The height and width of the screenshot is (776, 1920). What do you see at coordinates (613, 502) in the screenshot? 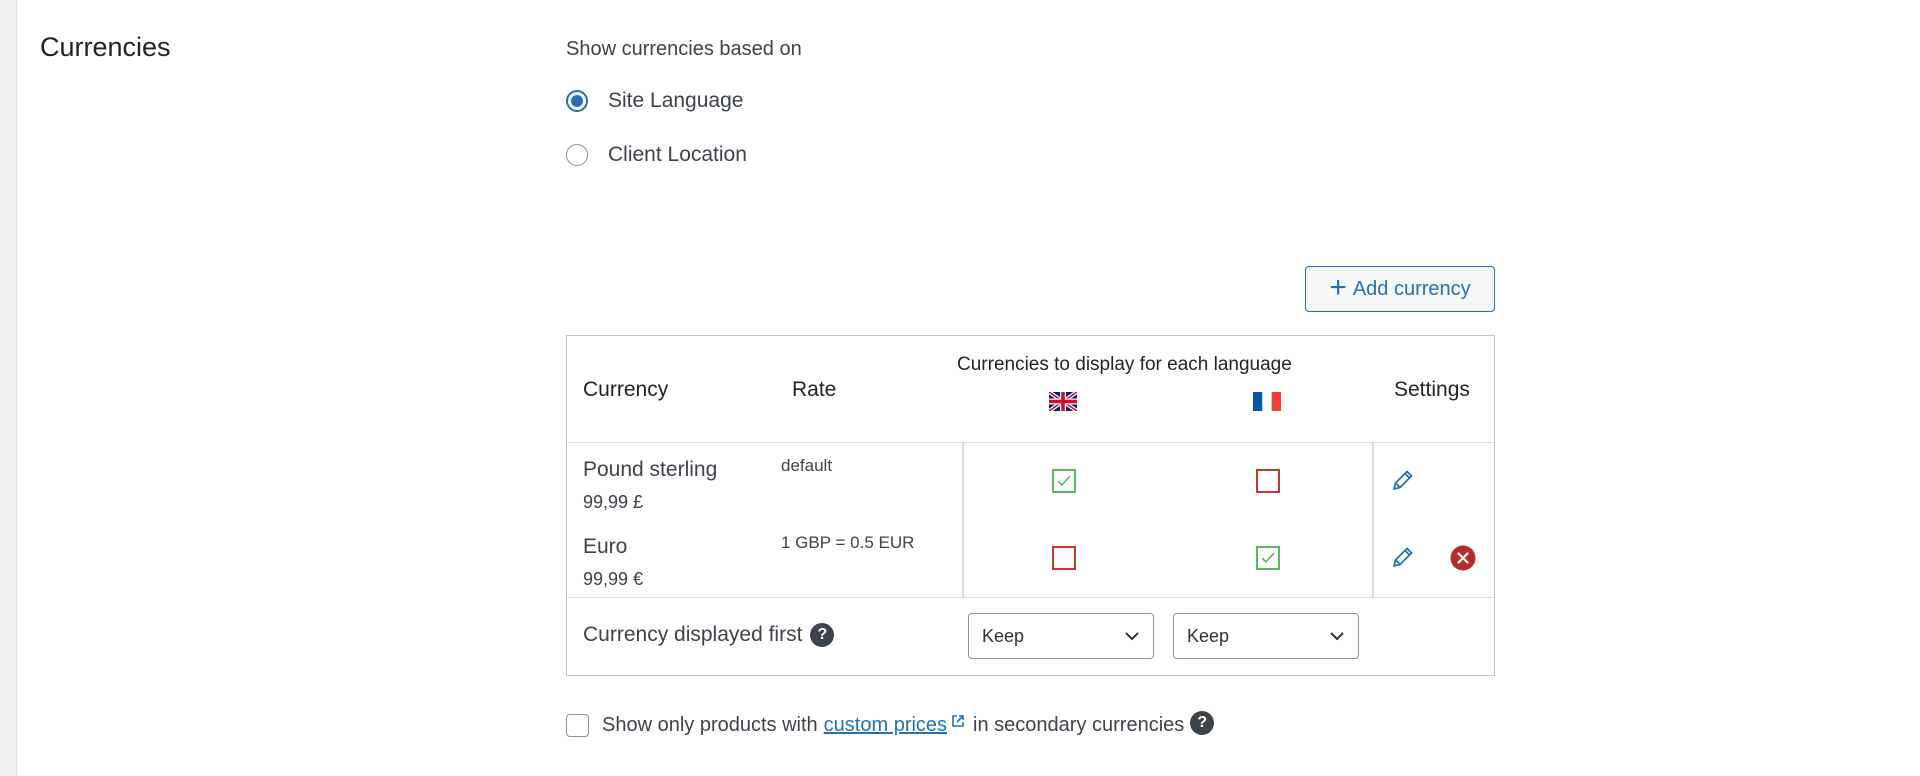
I see `currency-price: 99,99 £` at bounding box center [613, 502].